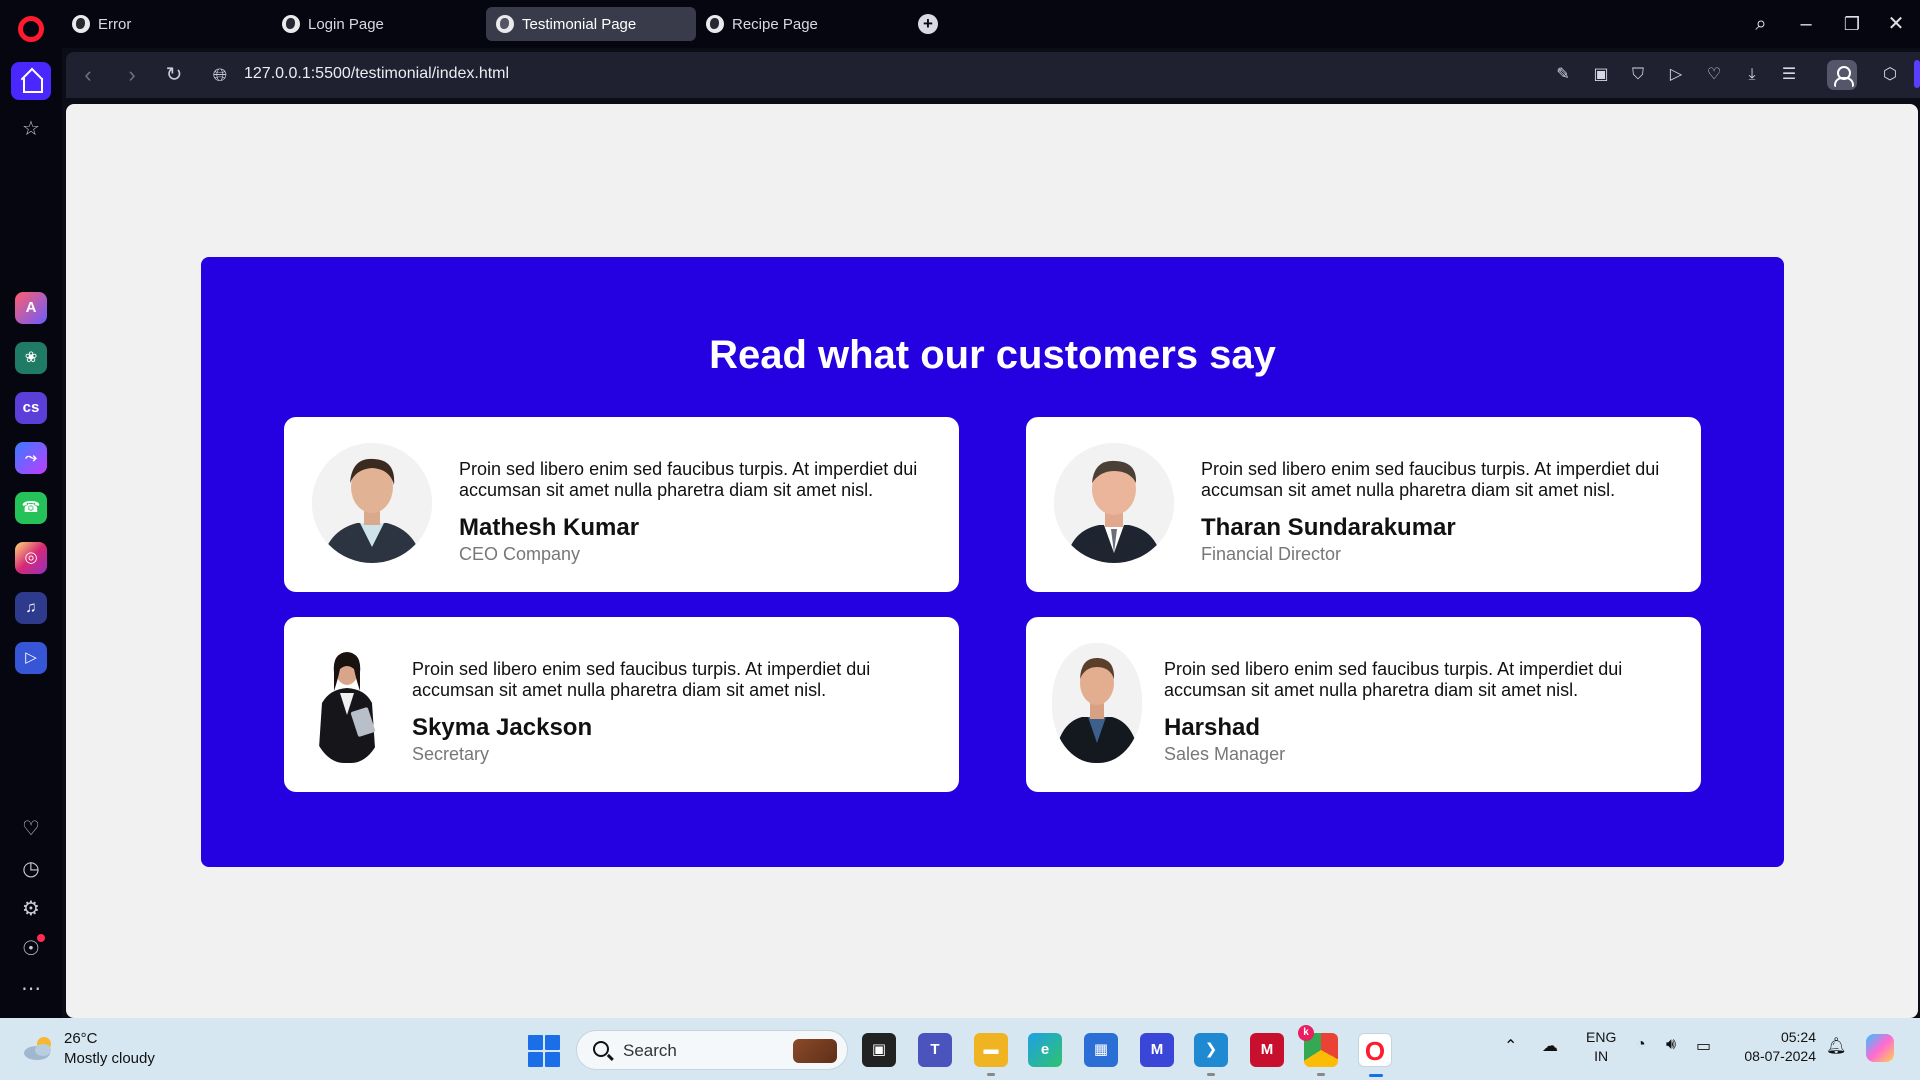 The width and height of the screenshot is (1920, 1080). I want to click on tab-recipe-page: Recipe Page, so click(801, 24).